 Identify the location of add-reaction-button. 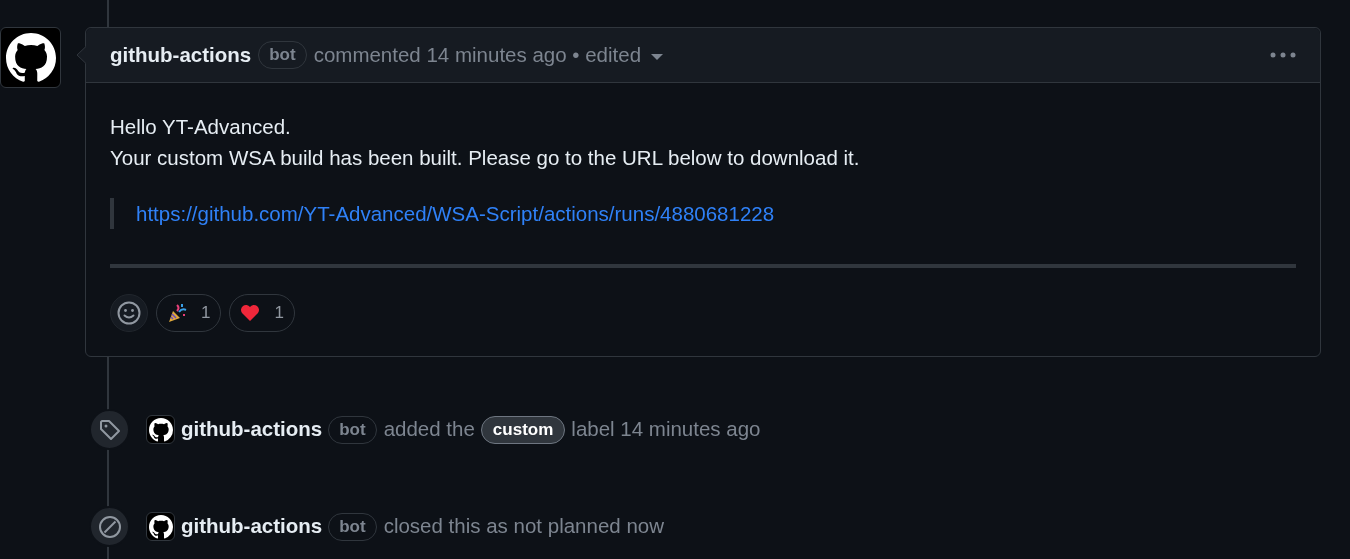
(129, 313).